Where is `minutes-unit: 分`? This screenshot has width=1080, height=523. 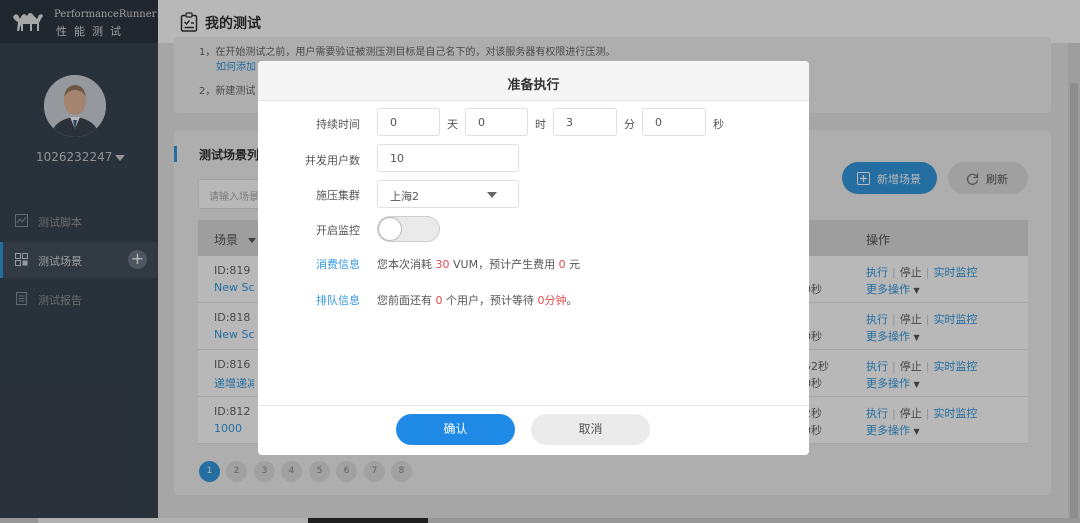
minutes-unit: 分 is located at coordinates (629, 124).